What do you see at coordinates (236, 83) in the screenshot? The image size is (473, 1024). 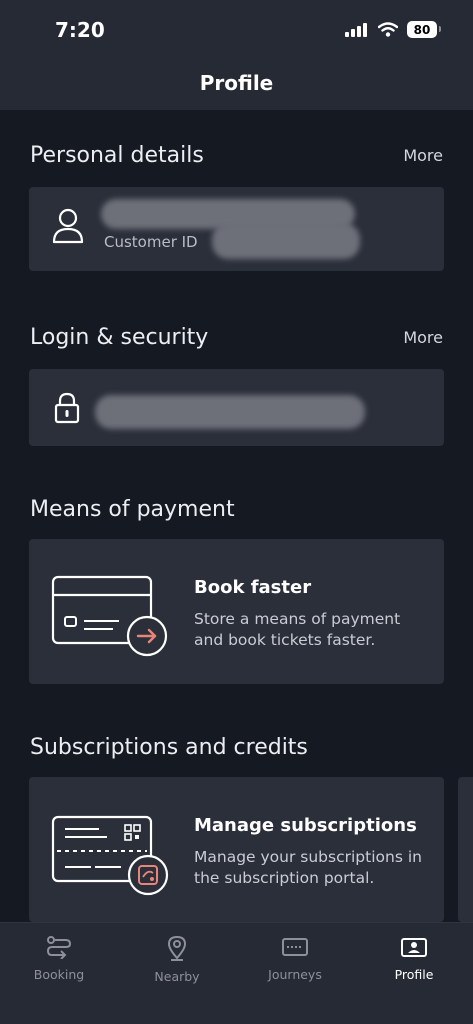 I see `page-title: Profile` at bounding box center [236, 83].